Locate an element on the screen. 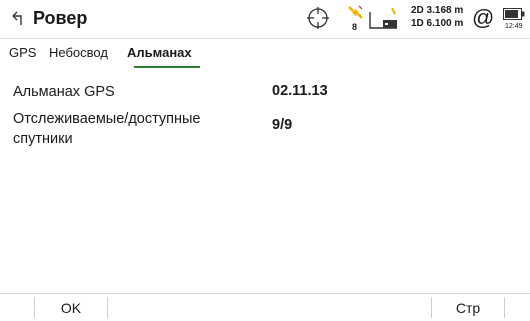 The height and width of the screenshot is (321, 530). tracked-available-value: 9/9 is located at coordinates (282, 125).